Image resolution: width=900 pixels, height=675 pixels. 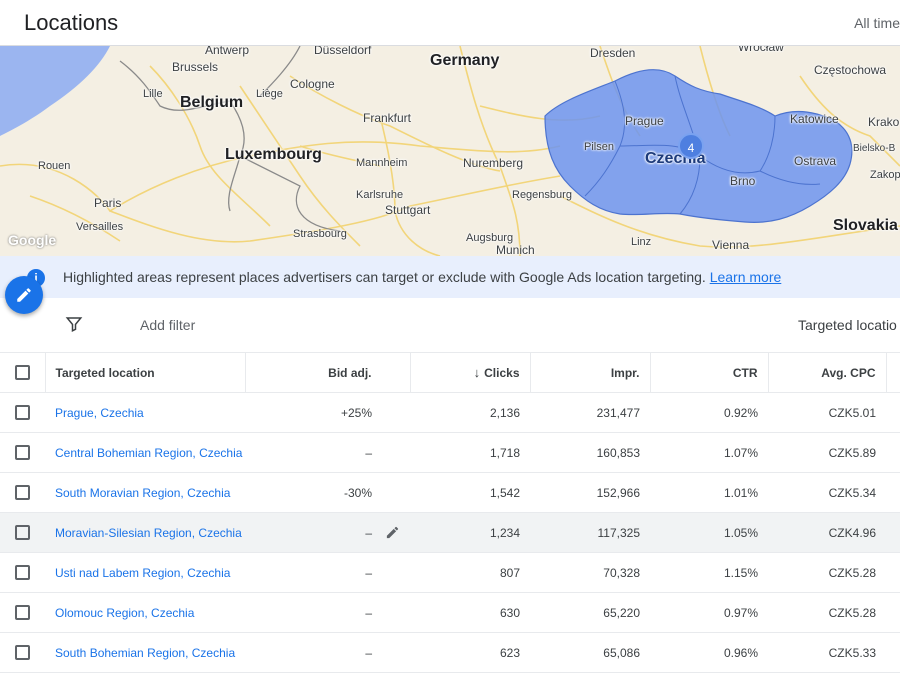 What do you see at coordinates (167, 325) in the screenshot?
I see `add-filter-button: Add filter` at bounding box center [167, 325].